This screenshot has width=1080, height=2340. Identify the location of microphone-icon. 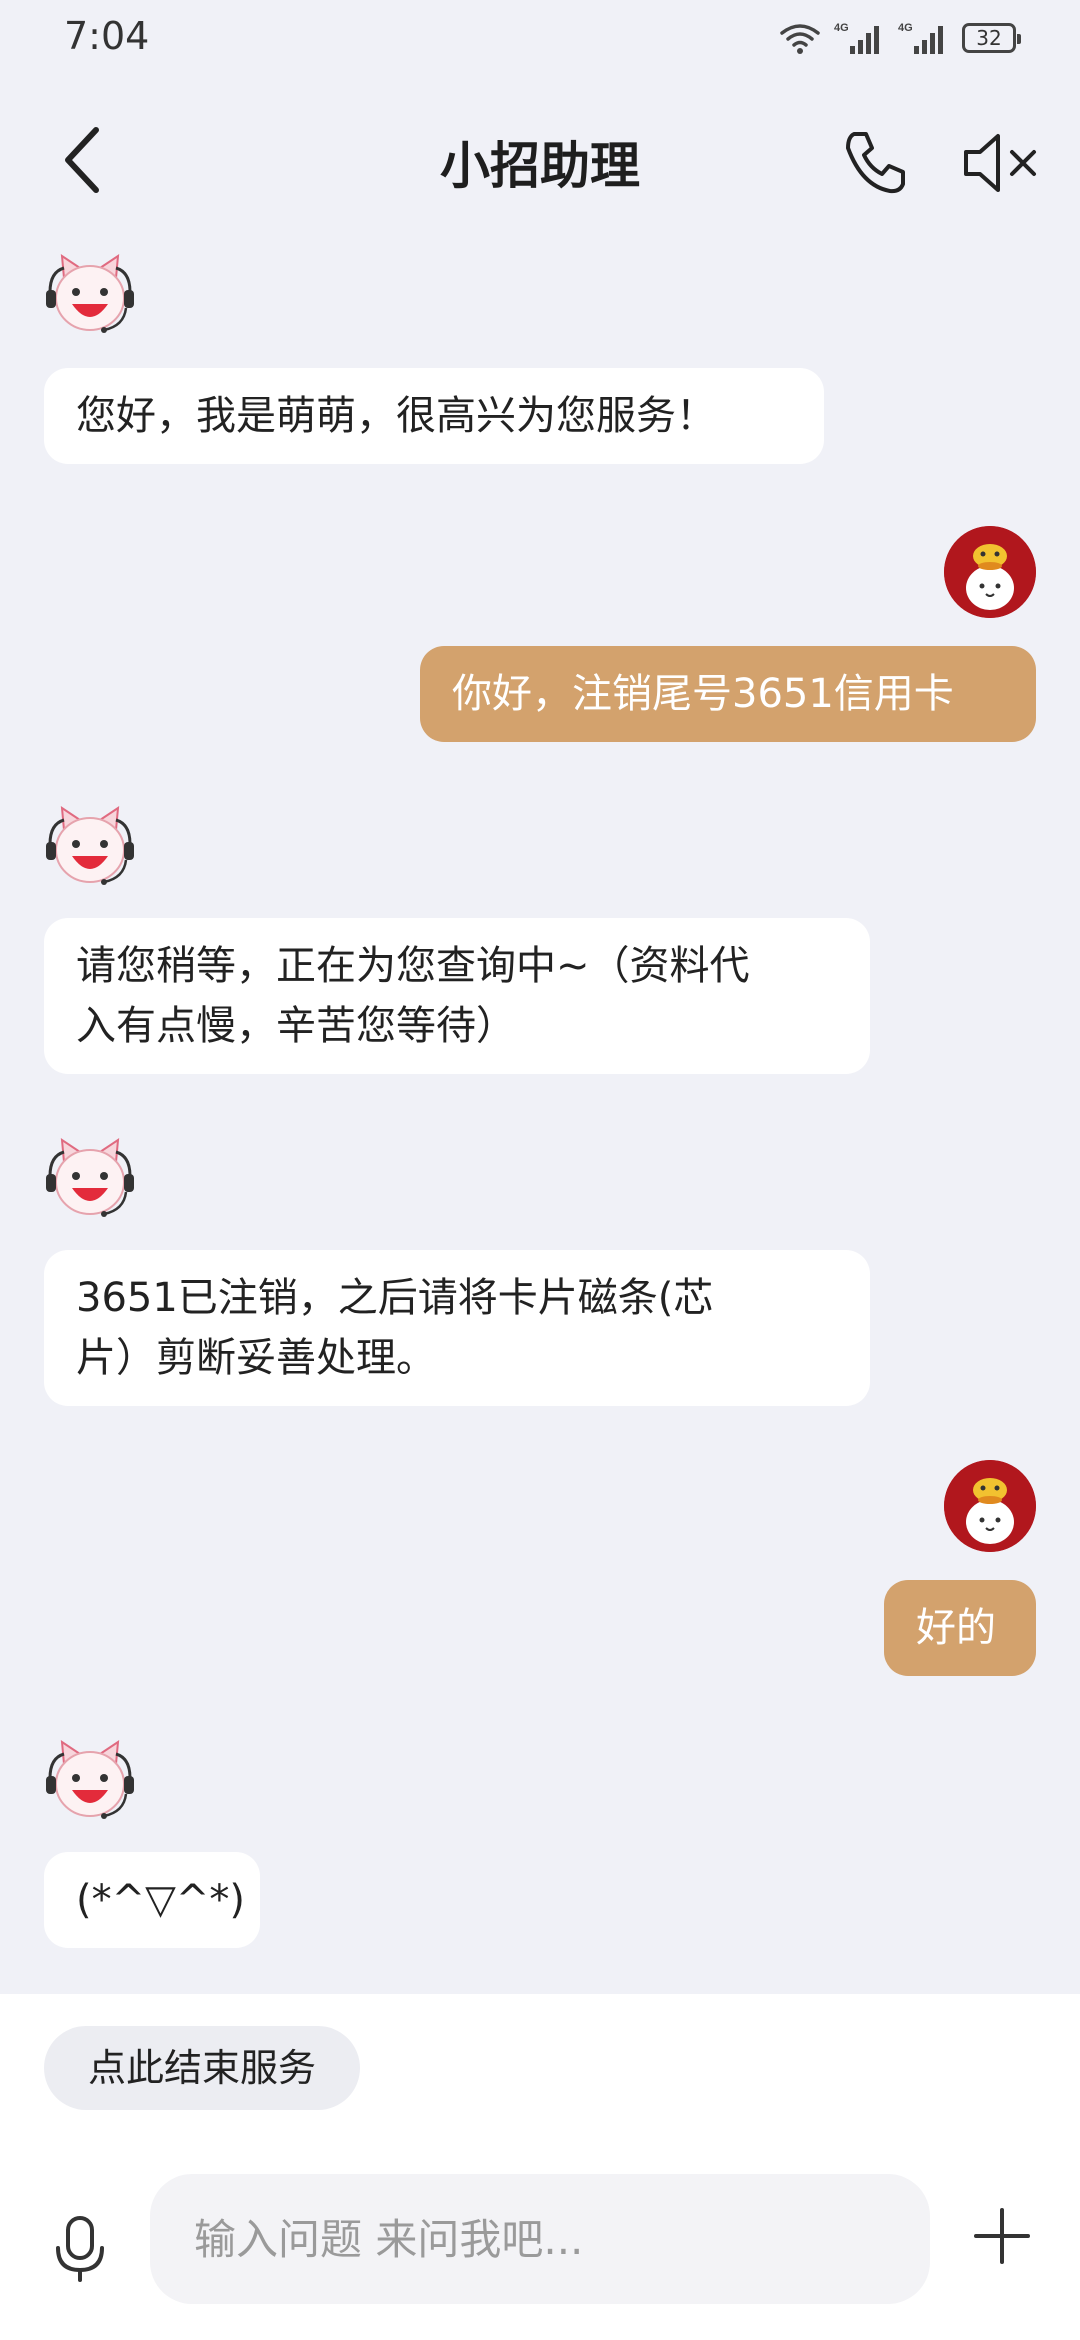
(80, 2249).